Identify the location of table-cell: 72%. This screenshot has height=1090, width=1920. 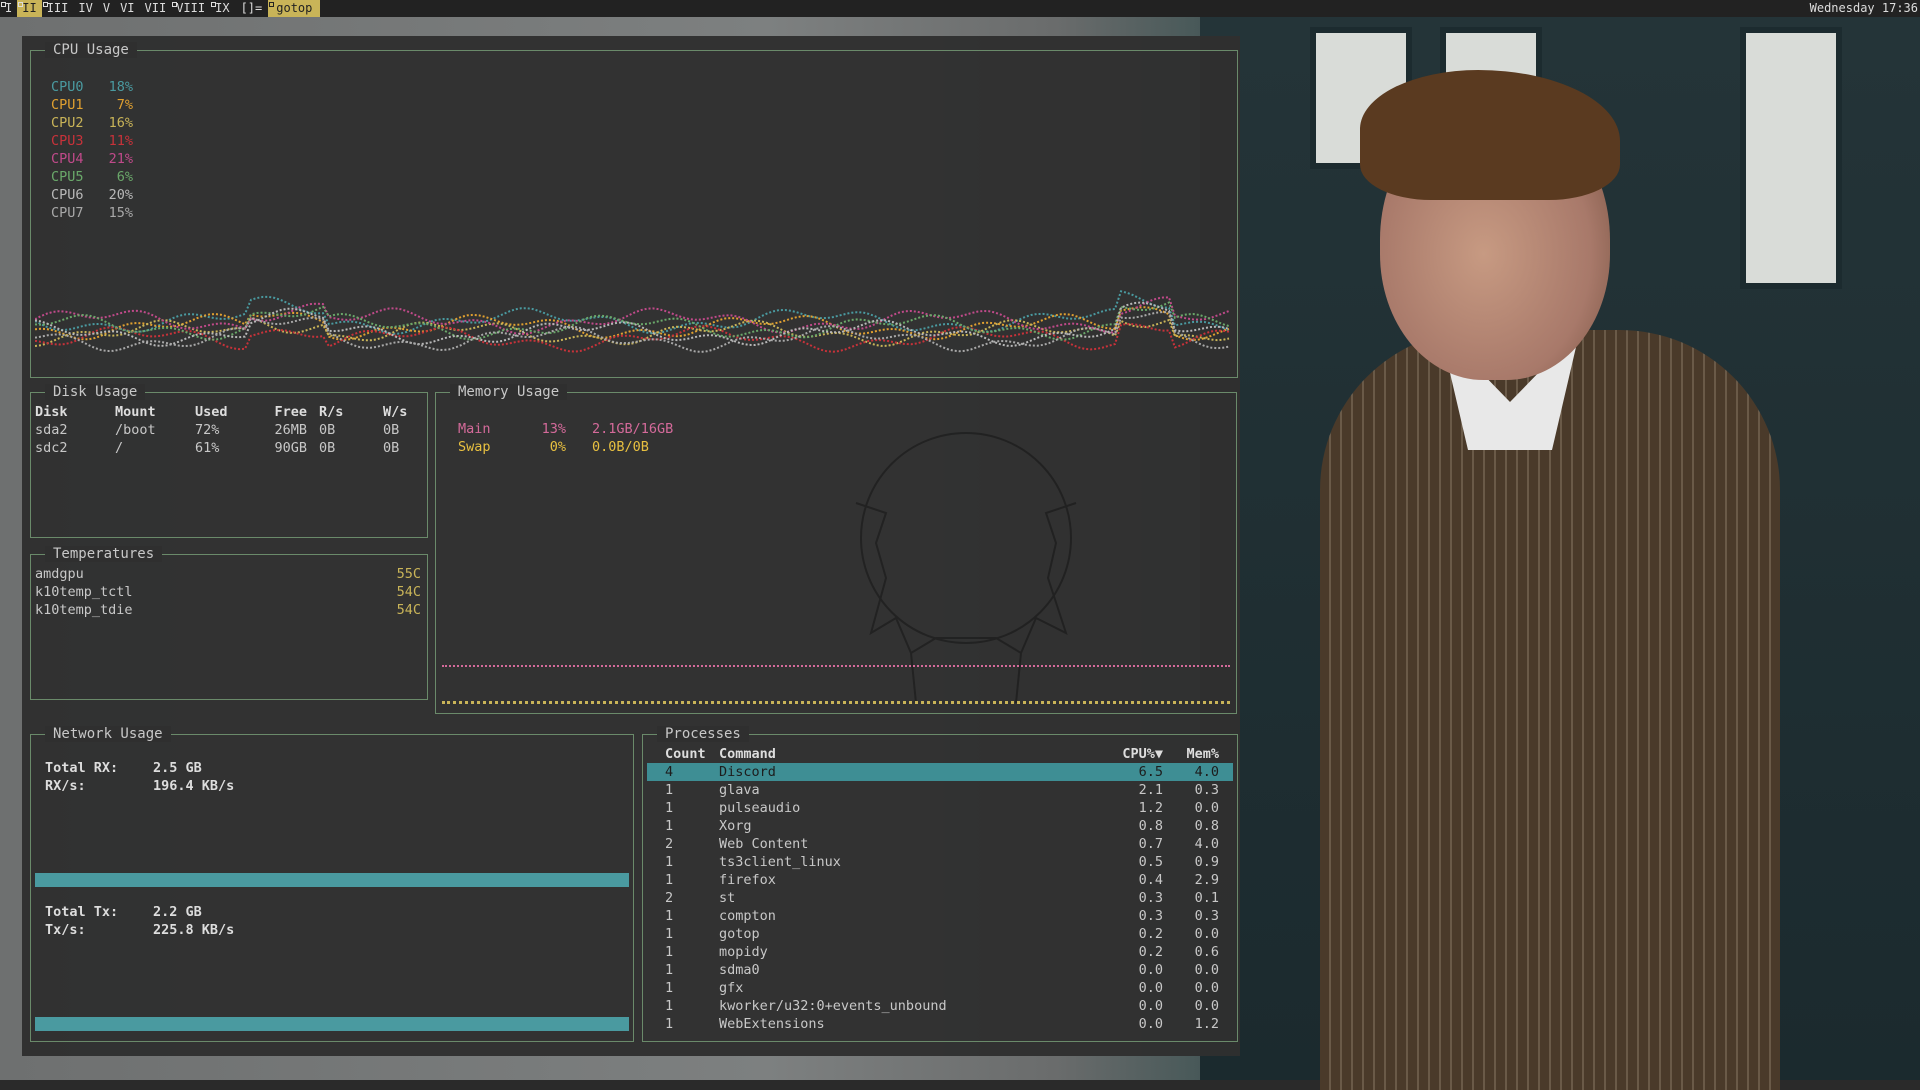
(207, 430).